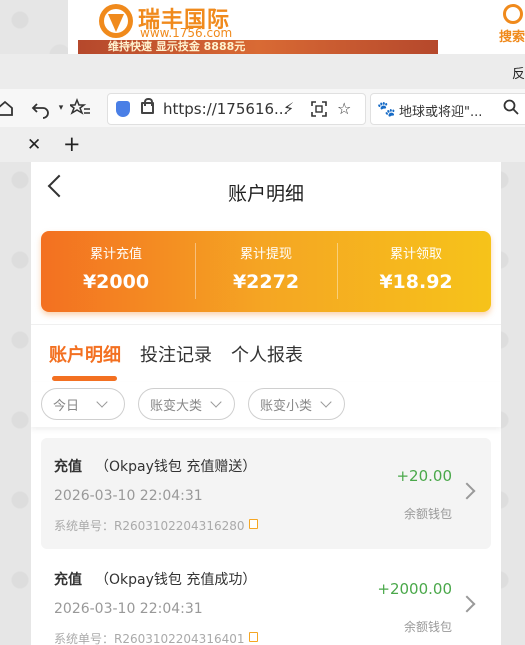  Describe the element at coordinates (176, 406) in the screenshot. I see `filter-label: 账变大类` at that location.